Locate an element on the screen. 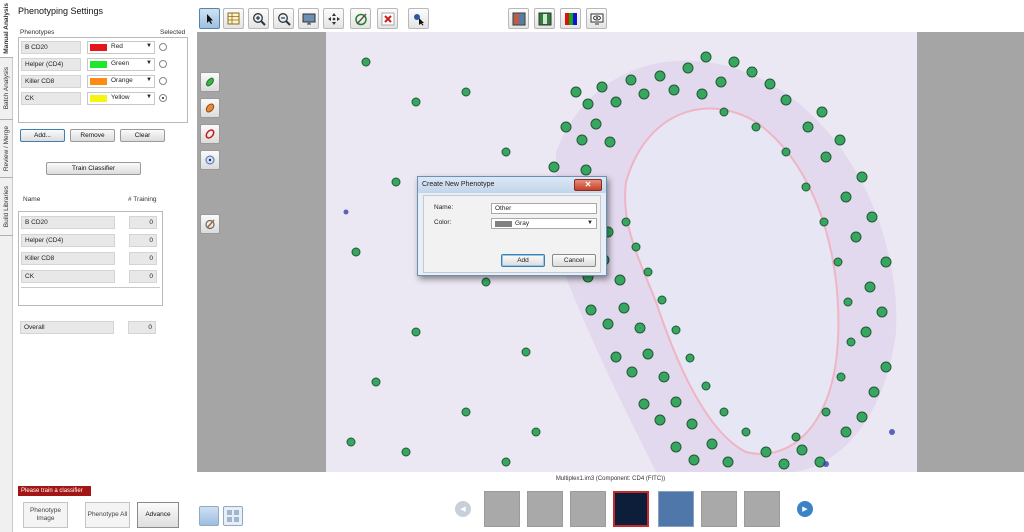 The width and height of the screenshot is (1024, 532). eye-monitor-icon is located at coordinates (596, 18).